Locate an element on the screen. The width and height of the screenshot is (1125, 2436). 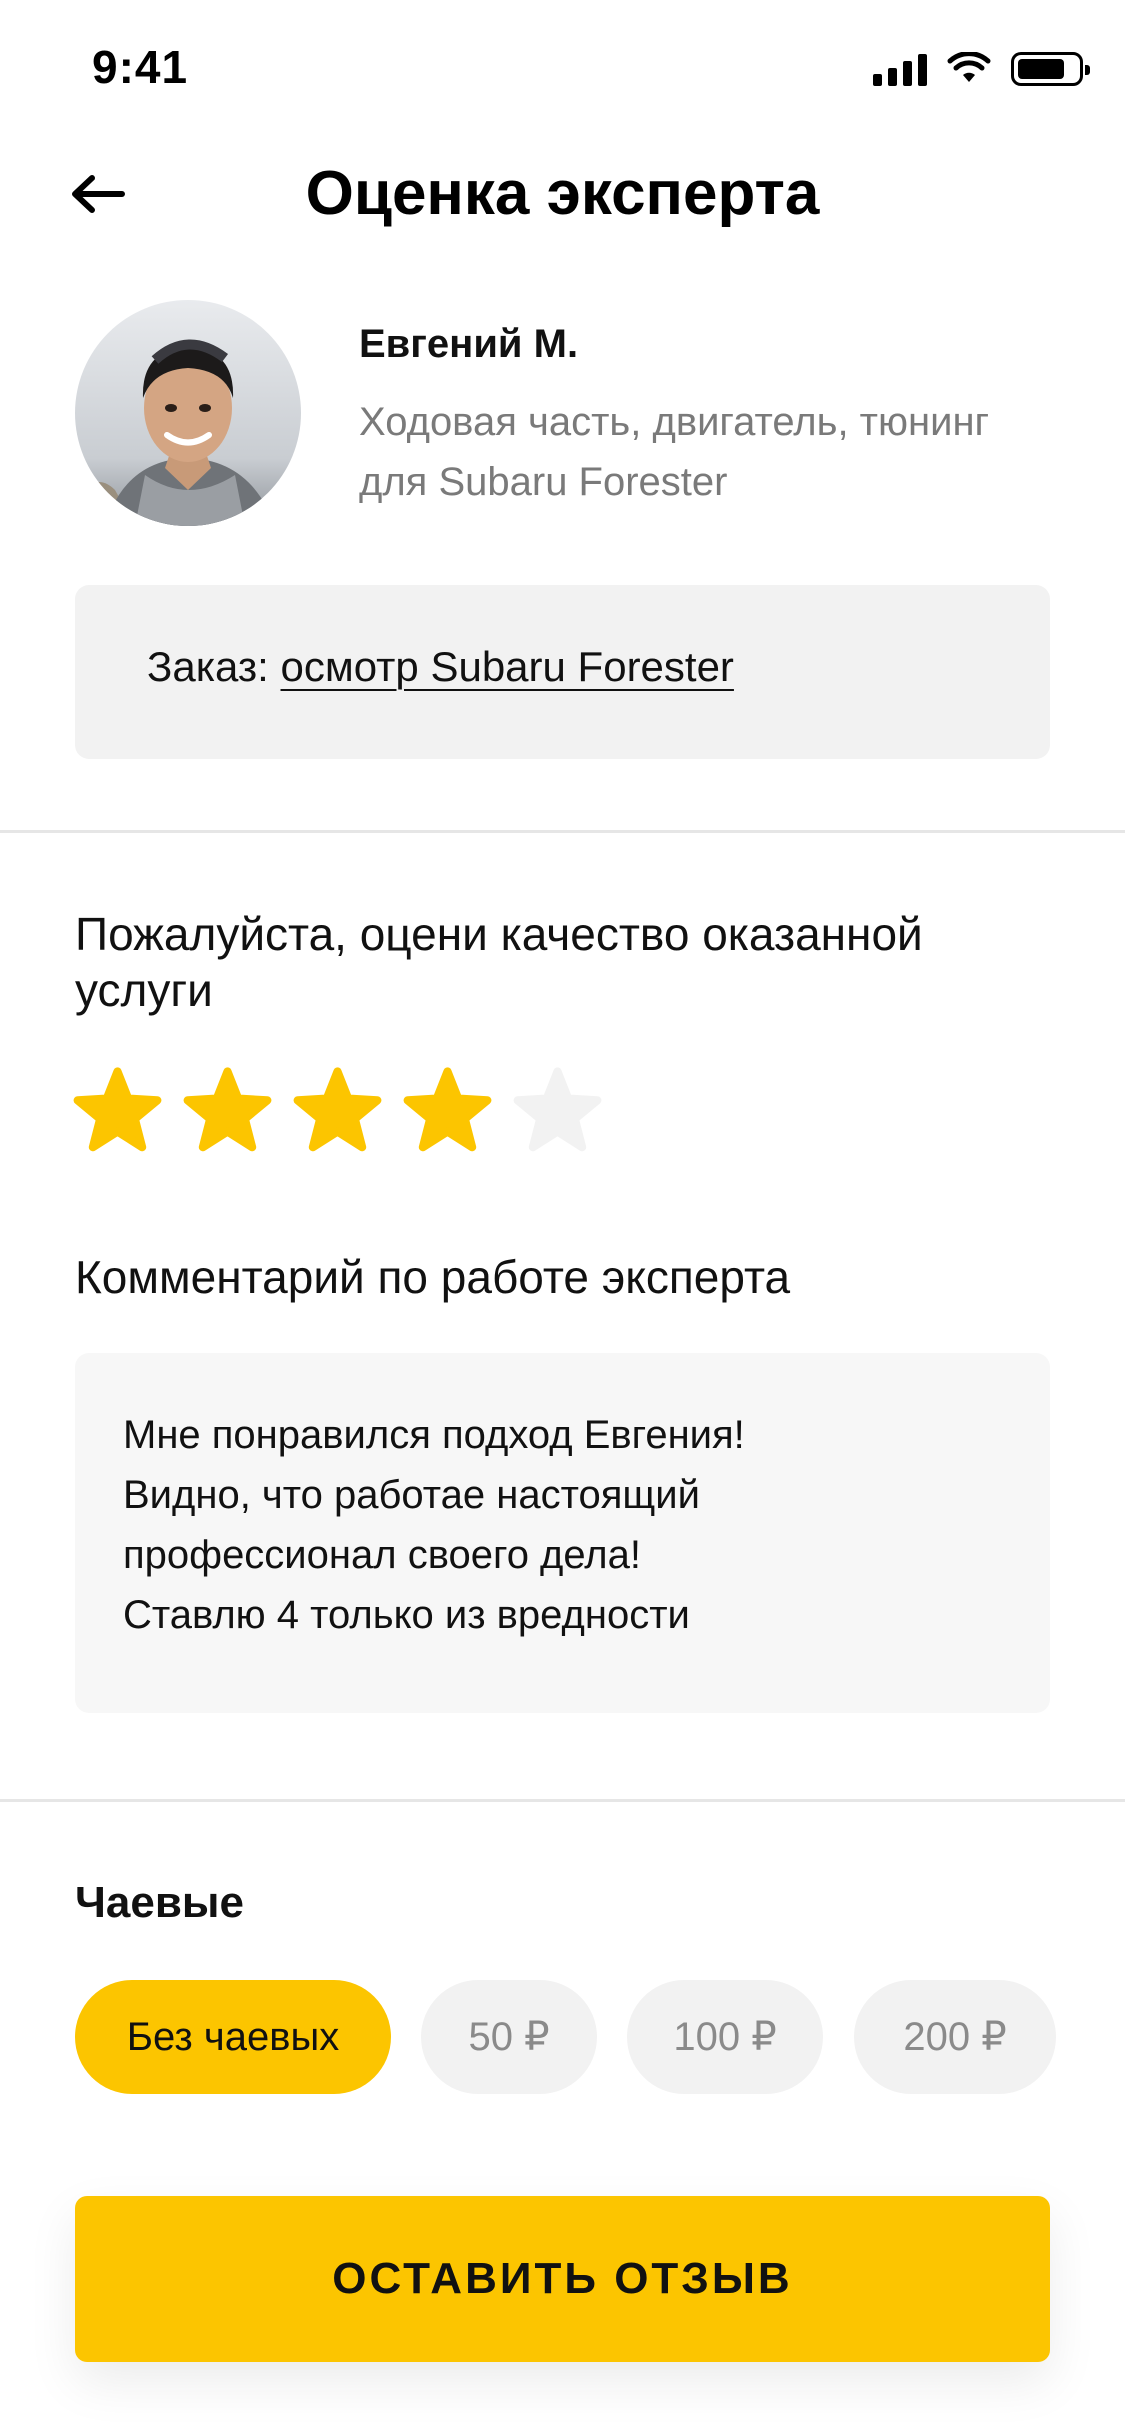
tips-title: Чаевые is located at coordinates (159, 1902).